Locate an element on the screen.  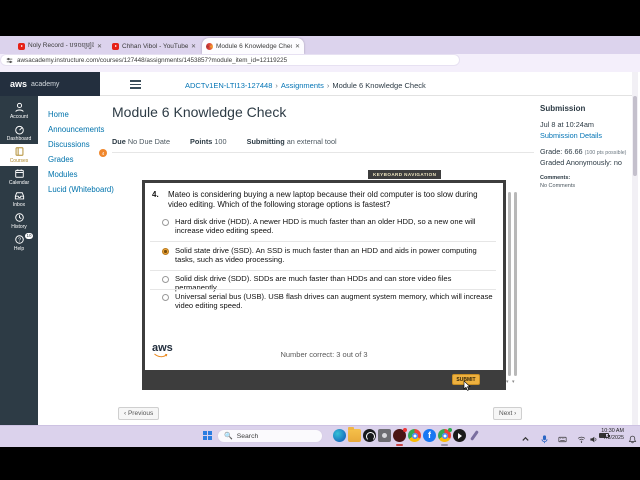
submission-heading: Submission is located at coordinates (563, 108).